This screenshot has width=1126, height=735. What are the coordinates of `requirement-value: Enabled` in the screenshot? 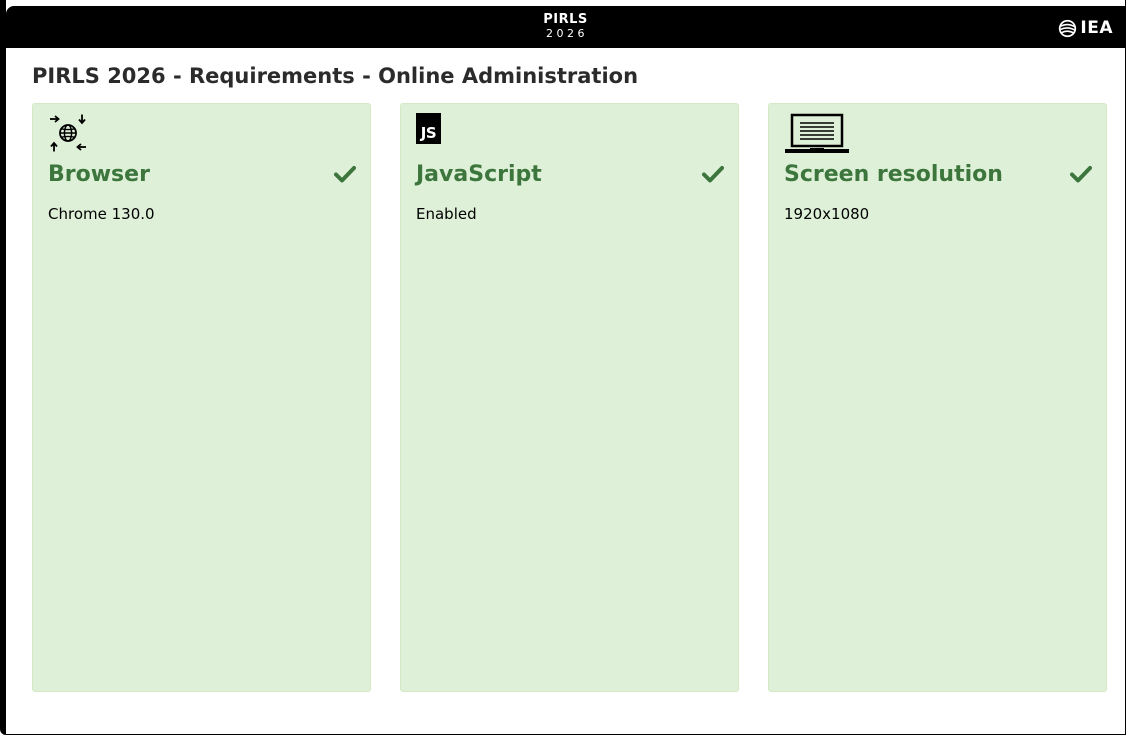 It's located at (446, 214).